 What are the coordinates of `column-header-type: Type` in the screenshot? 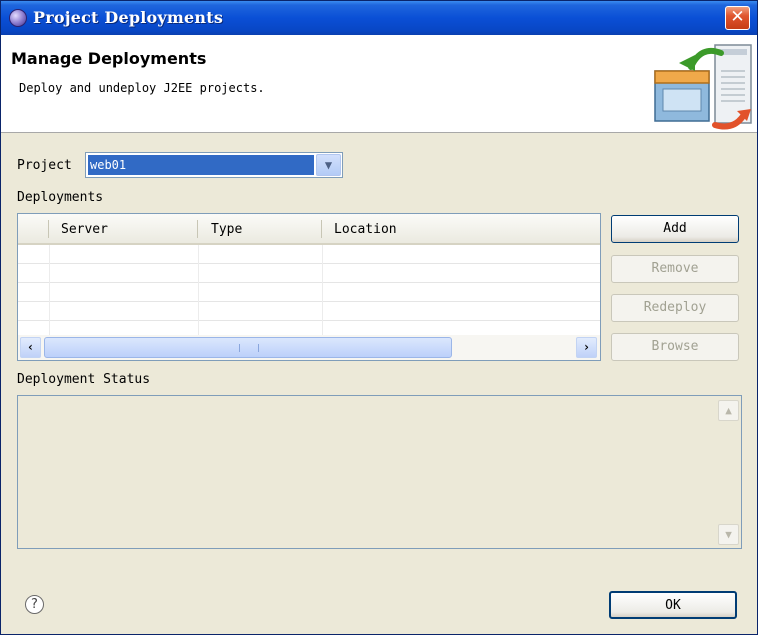 It's located at (226, 229).